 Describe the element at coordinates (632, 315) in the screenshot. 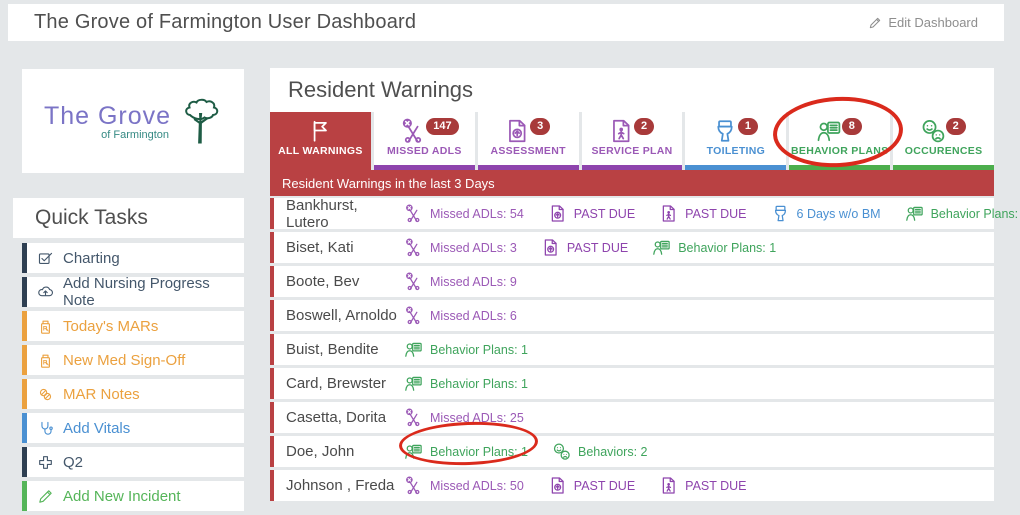

I see `resident-row-boswell-arnoldo: Boswell, Arnoldo Missed ADLs: 6` at that location.